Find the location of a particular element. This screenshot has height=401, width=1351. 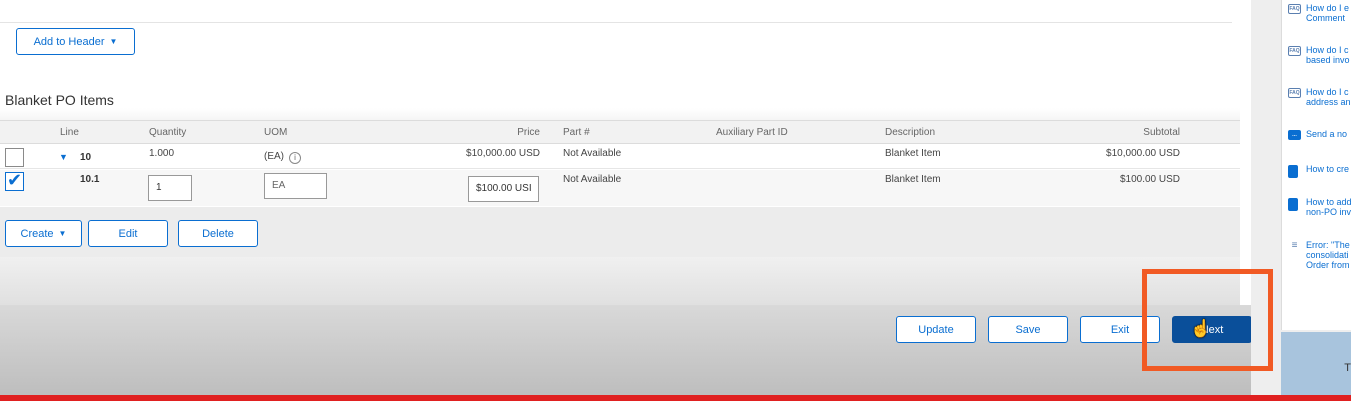

col-description: Description is located at coordinates (910, 132).